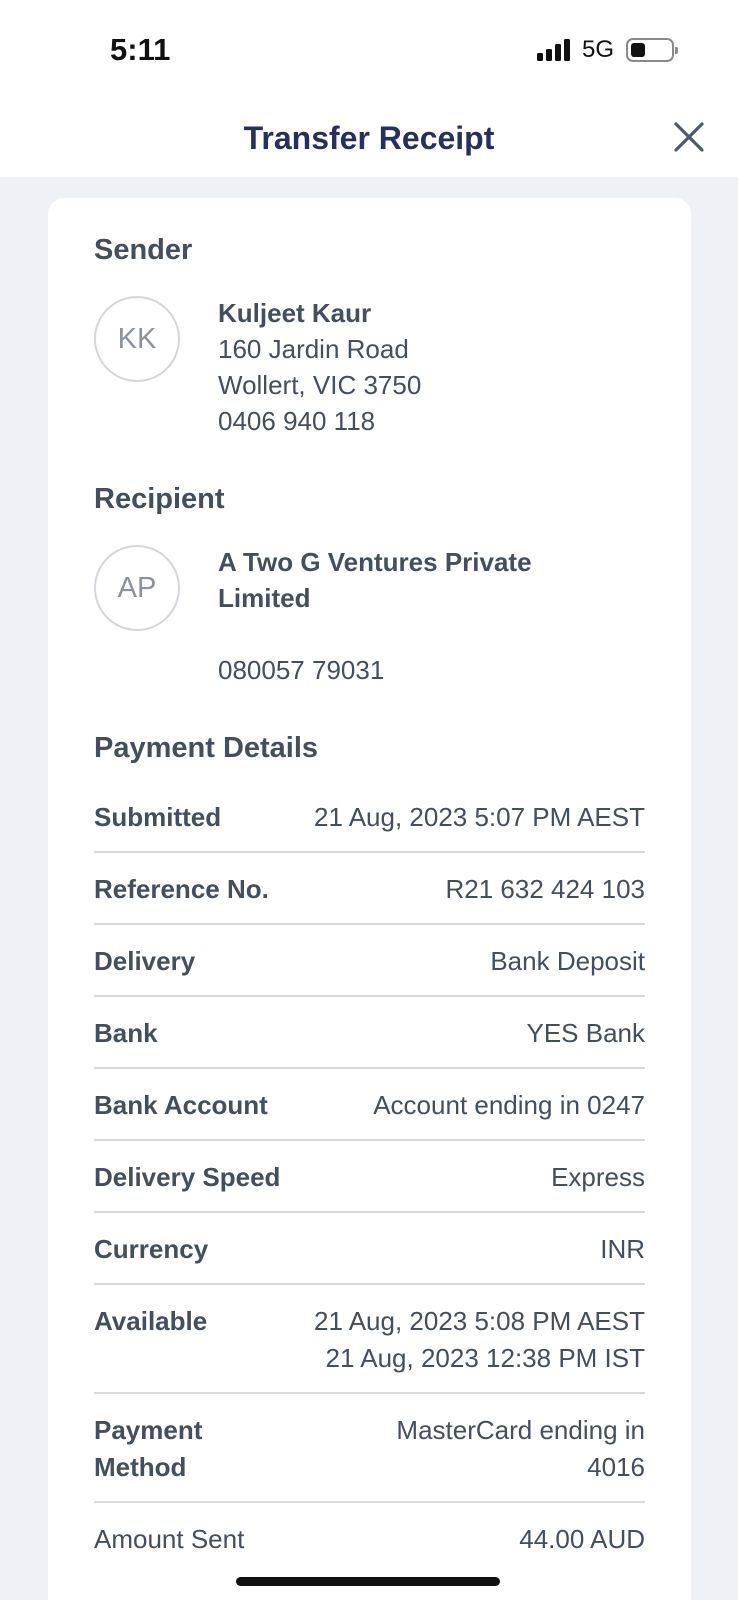 The height and width of the screenshot is (1600, 738). I want to click on detail-label: Available, so click(151, 1321).